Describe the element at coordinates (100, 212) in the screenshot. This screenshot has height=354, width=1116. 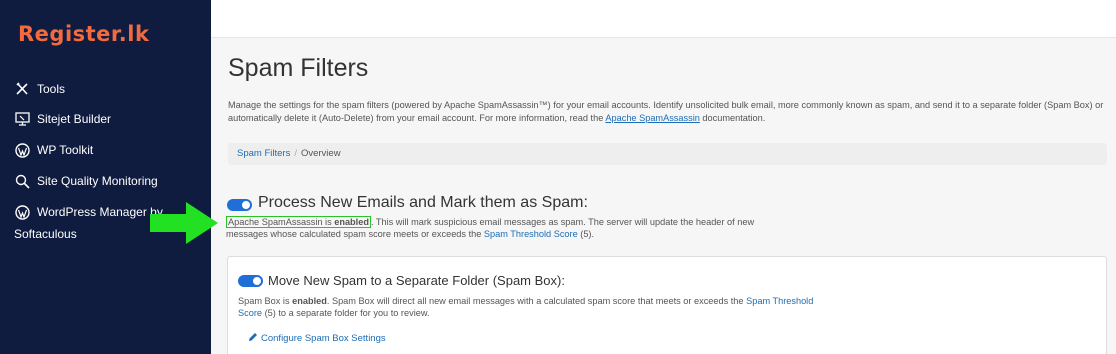
I see `sidebar-item-label: WordPress Manager by` at that location.